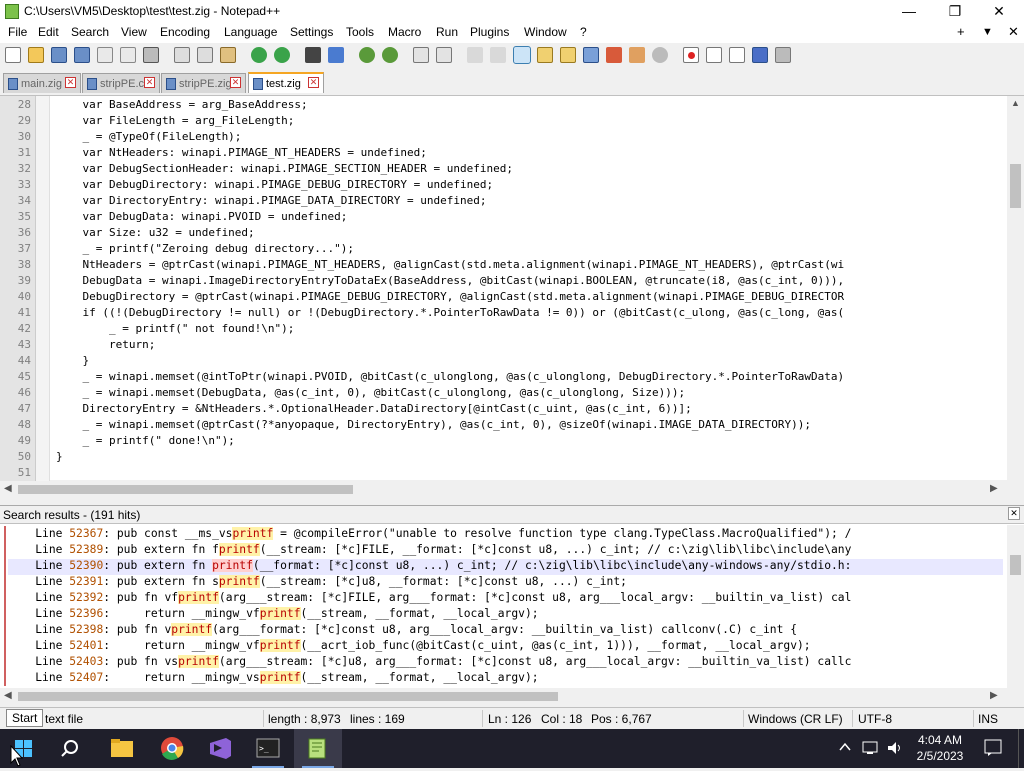 The width and height of the screenshot is (1024, 771). I want to click on eol-format: Windows (CR LF), so click(795, 719).